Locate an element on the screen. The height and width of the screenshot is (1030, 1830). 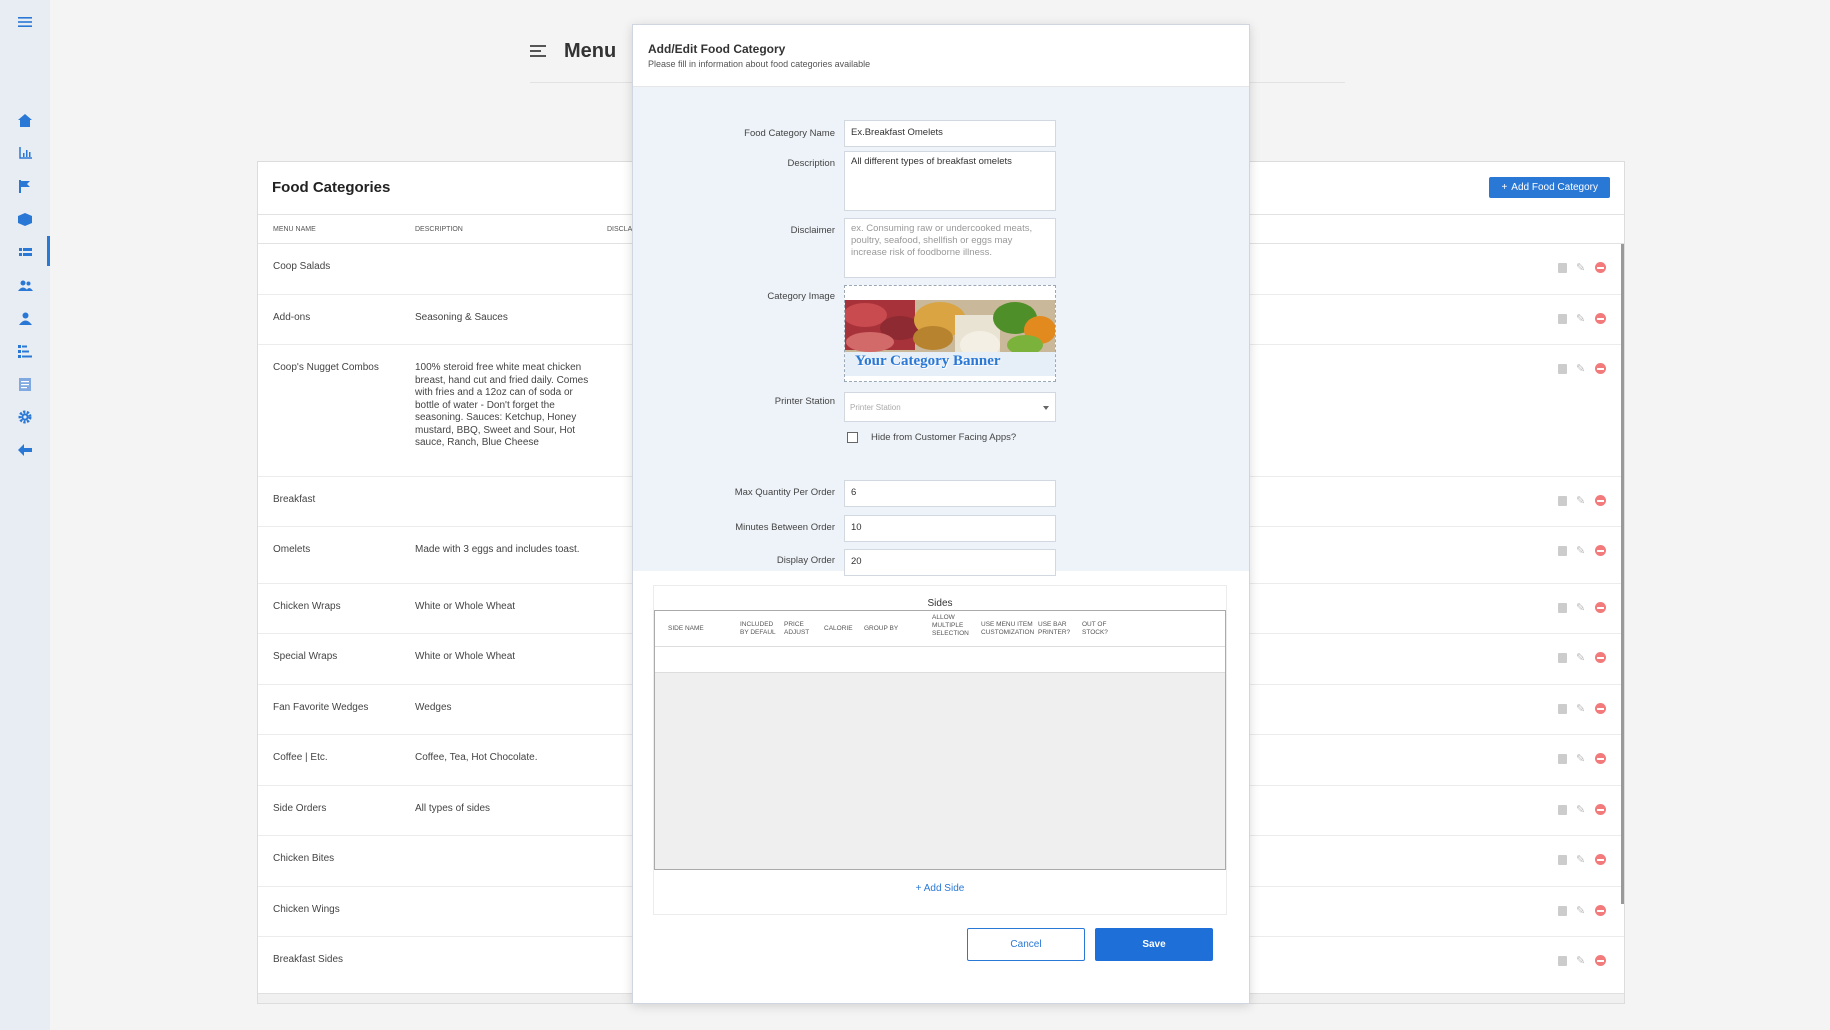
category-banner-image: Your Category Banner is located at coordinates (950, 338).